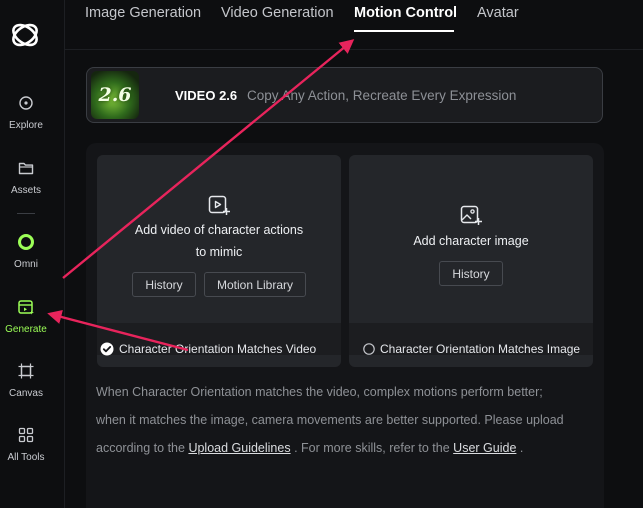 Image resolution: width=643 pixels, height=508 pixels. Describe the element at coordinates (404, 31) in the screenshot. I see `active-tab-indicator` at that location.